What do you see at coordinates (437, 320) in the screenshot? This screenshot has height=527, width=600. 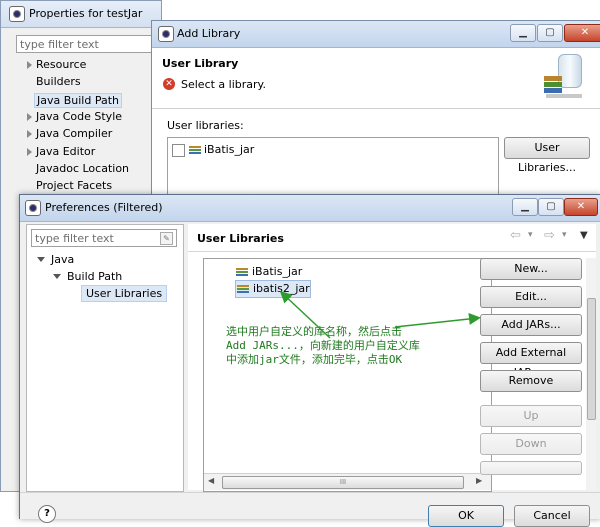 I see `arrow-to-add-jars` at bounding box center [437, 320].